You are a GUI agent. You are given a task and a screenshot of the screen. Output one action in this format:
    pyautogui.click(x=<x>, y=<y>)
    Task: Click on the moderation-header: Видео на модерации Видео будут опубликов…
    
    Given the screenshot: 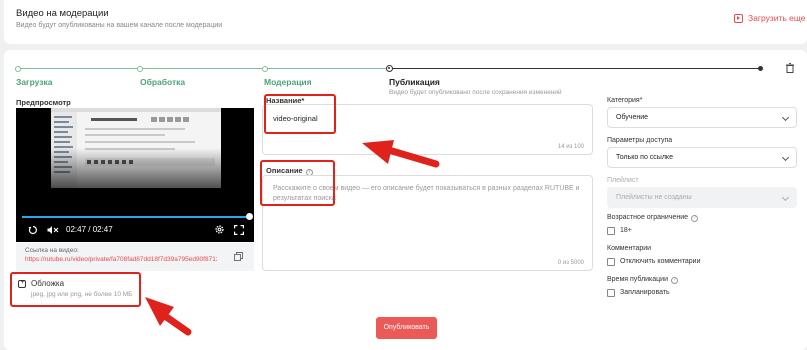 What is the action you would take?
    pyautogui.click(x=405, y=22)
    